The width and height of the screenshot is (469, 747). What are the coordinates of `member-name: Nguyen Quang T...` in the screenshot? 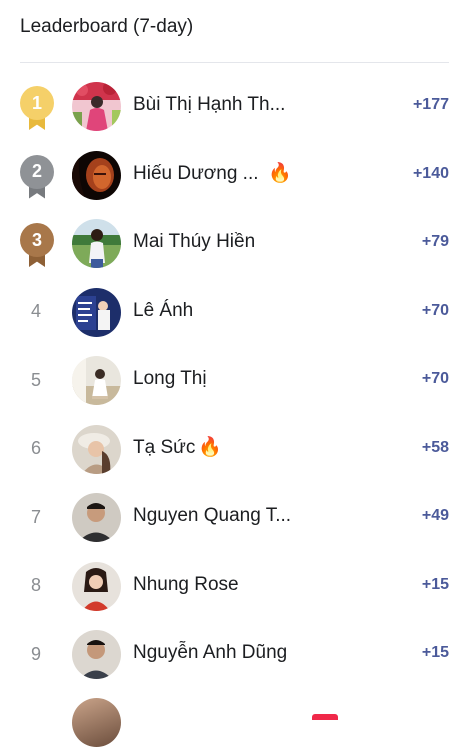 It's located at (212, 516).